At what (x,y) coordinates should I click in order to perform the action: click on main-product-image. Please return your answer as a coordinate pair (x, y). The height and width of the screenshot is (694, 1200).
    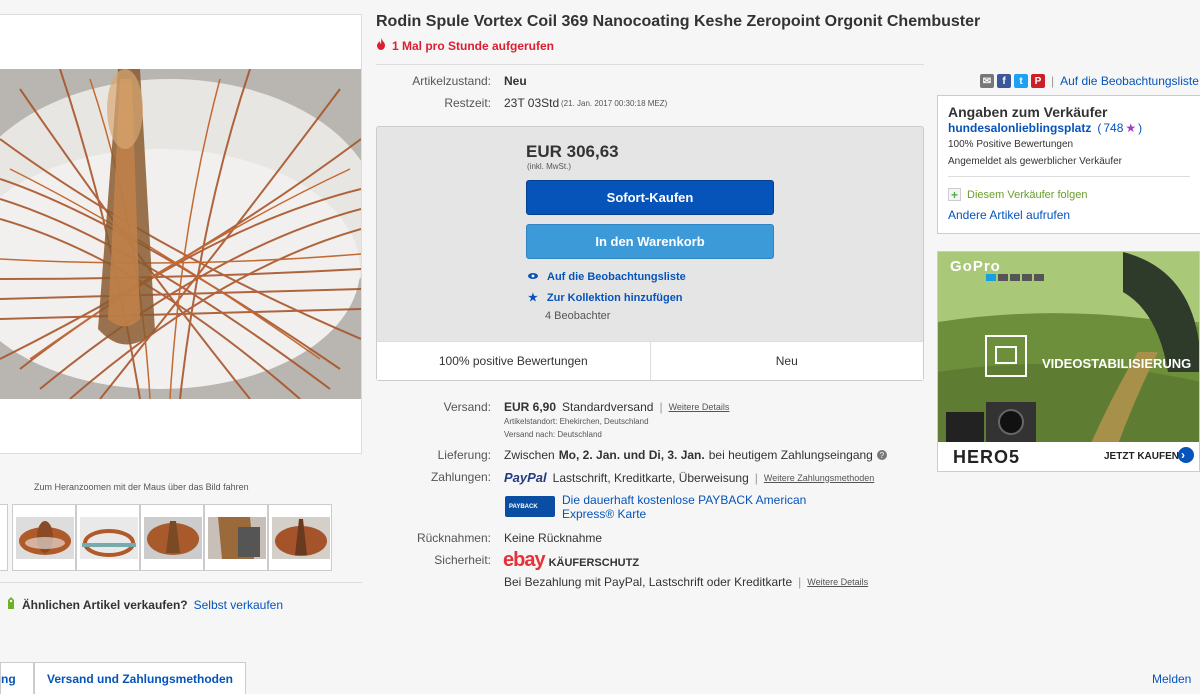
    Looking at the image, I should click on (180, 234).